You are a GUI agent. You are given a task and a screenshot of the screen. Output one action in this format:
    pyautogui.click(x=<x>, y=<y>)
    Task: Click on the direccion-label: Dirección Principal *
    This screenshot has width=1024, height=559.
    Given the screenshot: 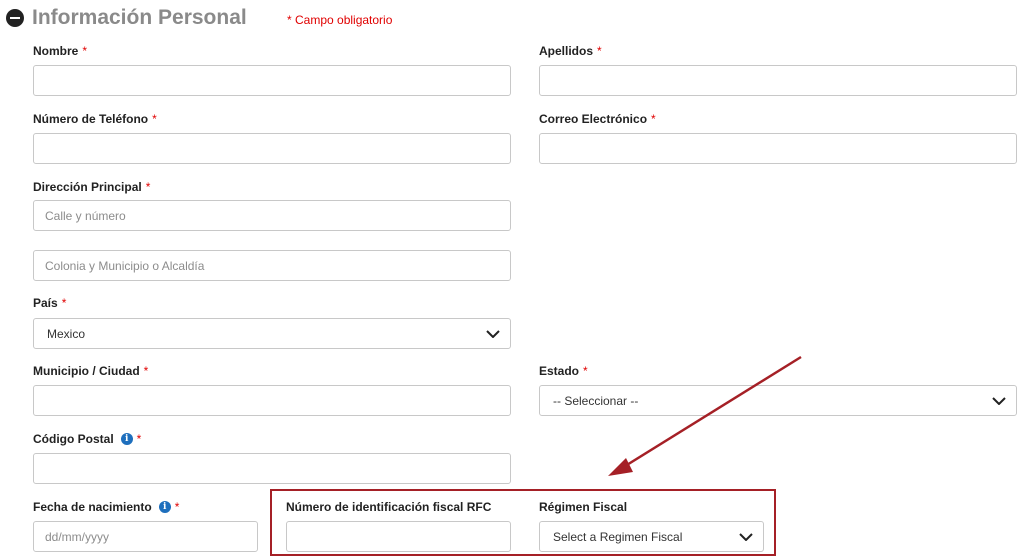 What is the action you would take?
    pyautogui.click(x=91, y=187)
    